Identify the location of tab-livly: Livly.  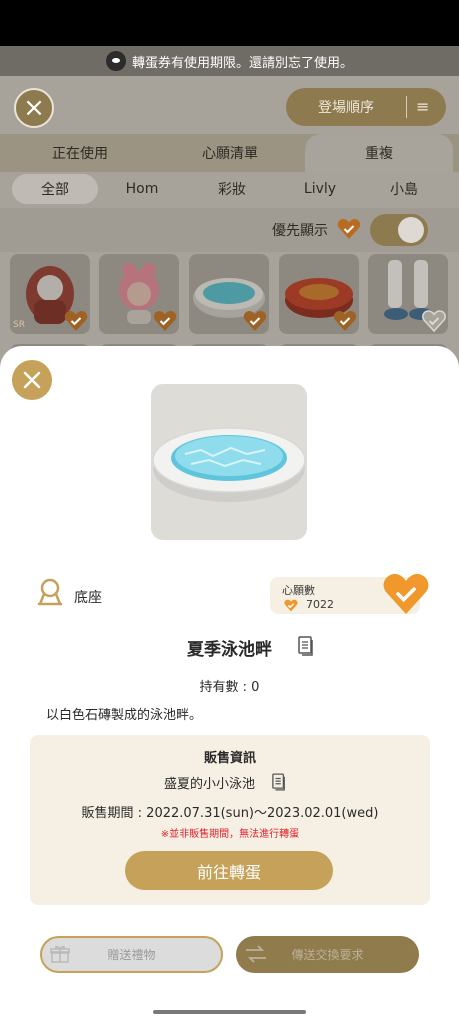
(320, 189).